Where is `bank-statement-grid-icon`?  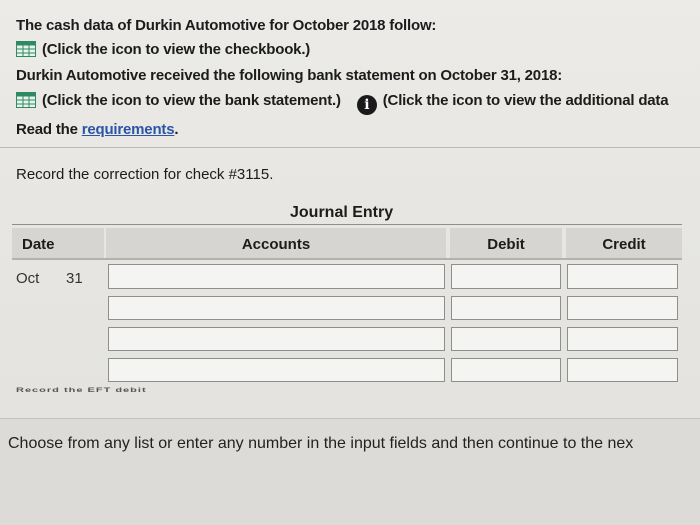
bank-statement-grid-icon is located at coordinates (26, 100).